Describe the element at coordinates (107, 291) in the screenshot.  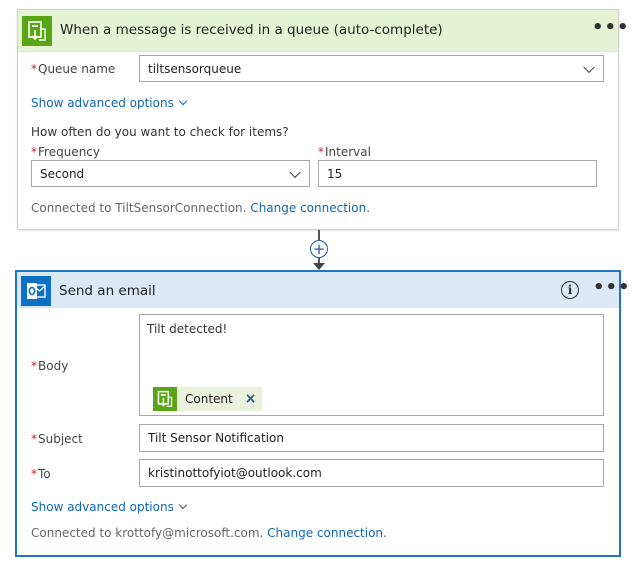
I see `send-email-title: Send an email` at that location.